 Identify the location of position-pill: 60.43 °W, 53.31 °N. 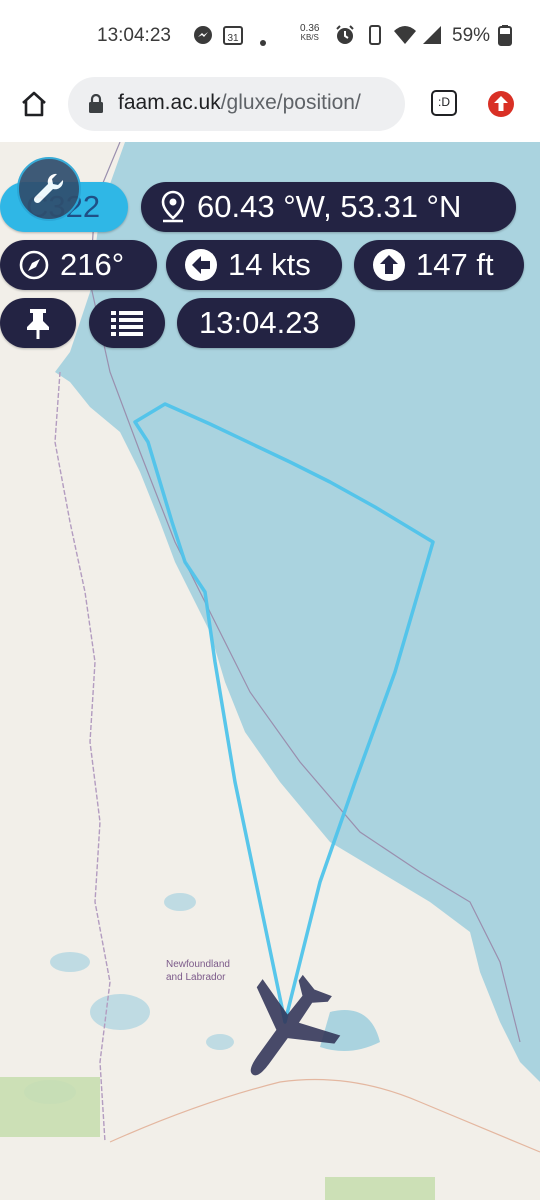
(328, 207).